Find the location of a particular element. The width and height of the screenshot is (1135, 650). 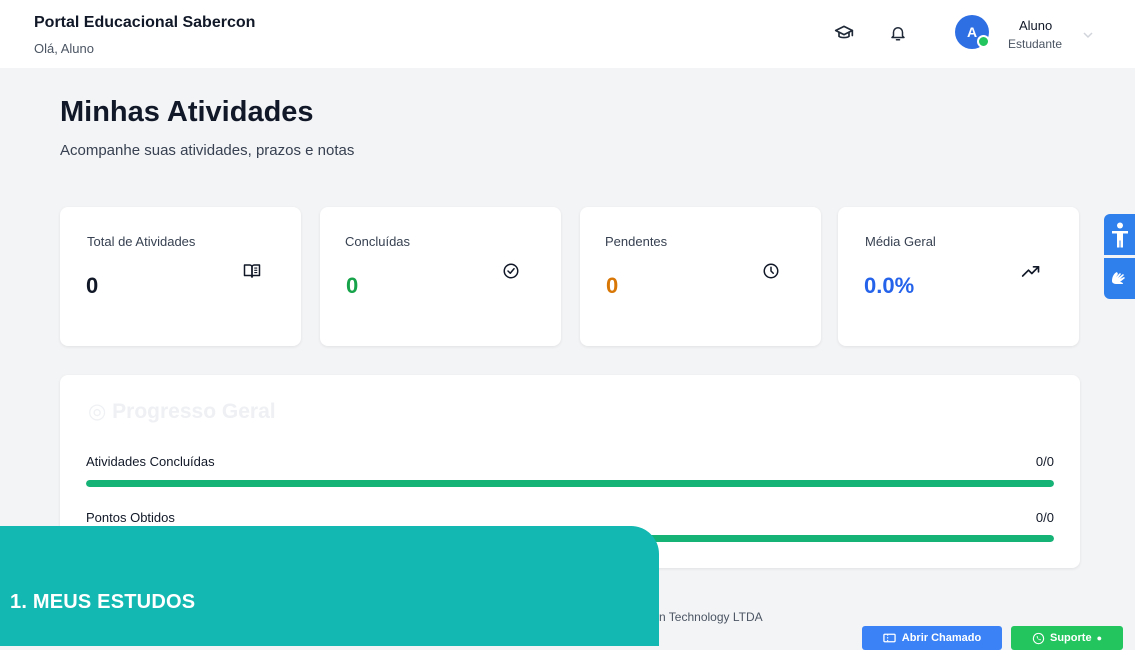

suporte-button: Suporte ● is located at coordinates (1067, 638).